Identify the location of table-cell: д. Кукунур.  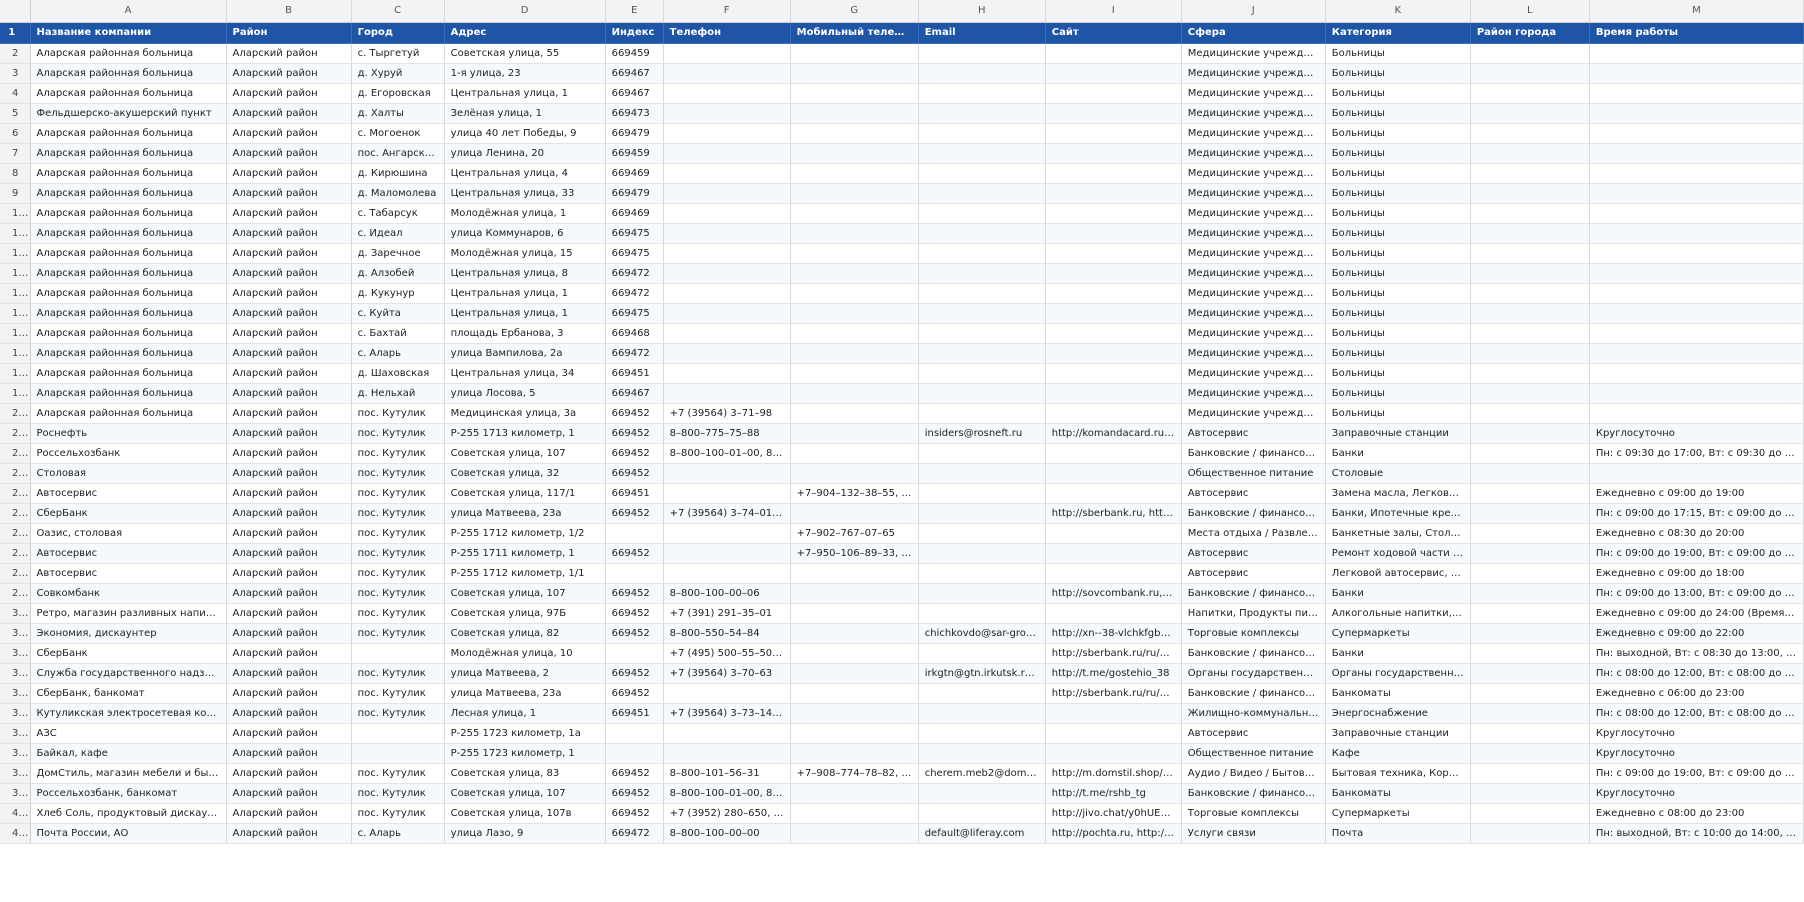
(398, 293).